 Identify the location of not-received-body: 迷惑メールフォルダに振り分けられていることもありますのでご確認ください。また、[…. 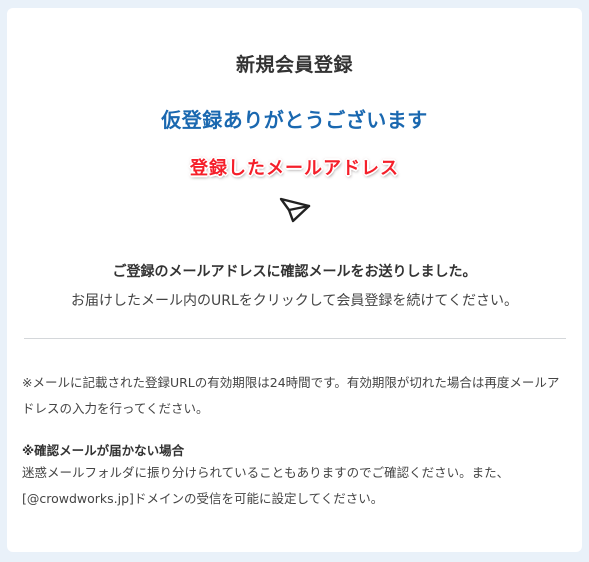
(266, 485).